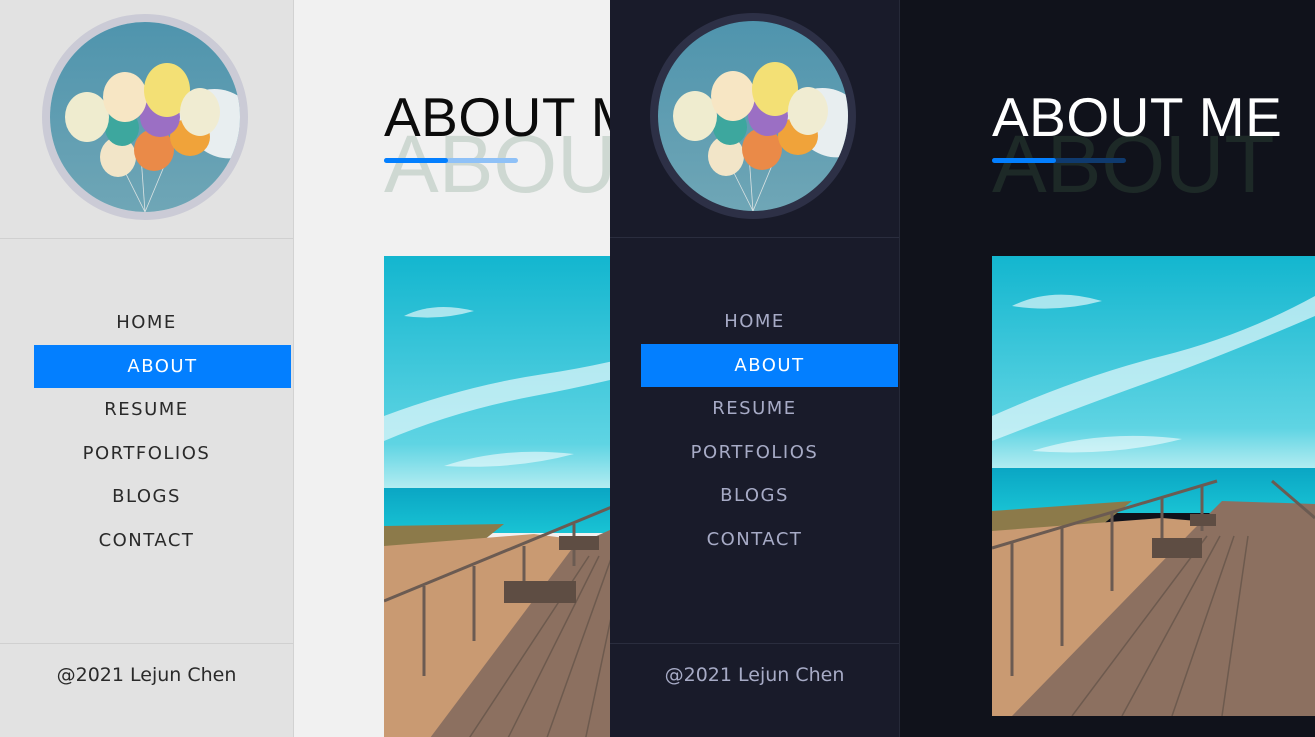 This screenshot has height=737, width=1315. I want to click on light-page-title: ABOUT ME, so click(497, 117).